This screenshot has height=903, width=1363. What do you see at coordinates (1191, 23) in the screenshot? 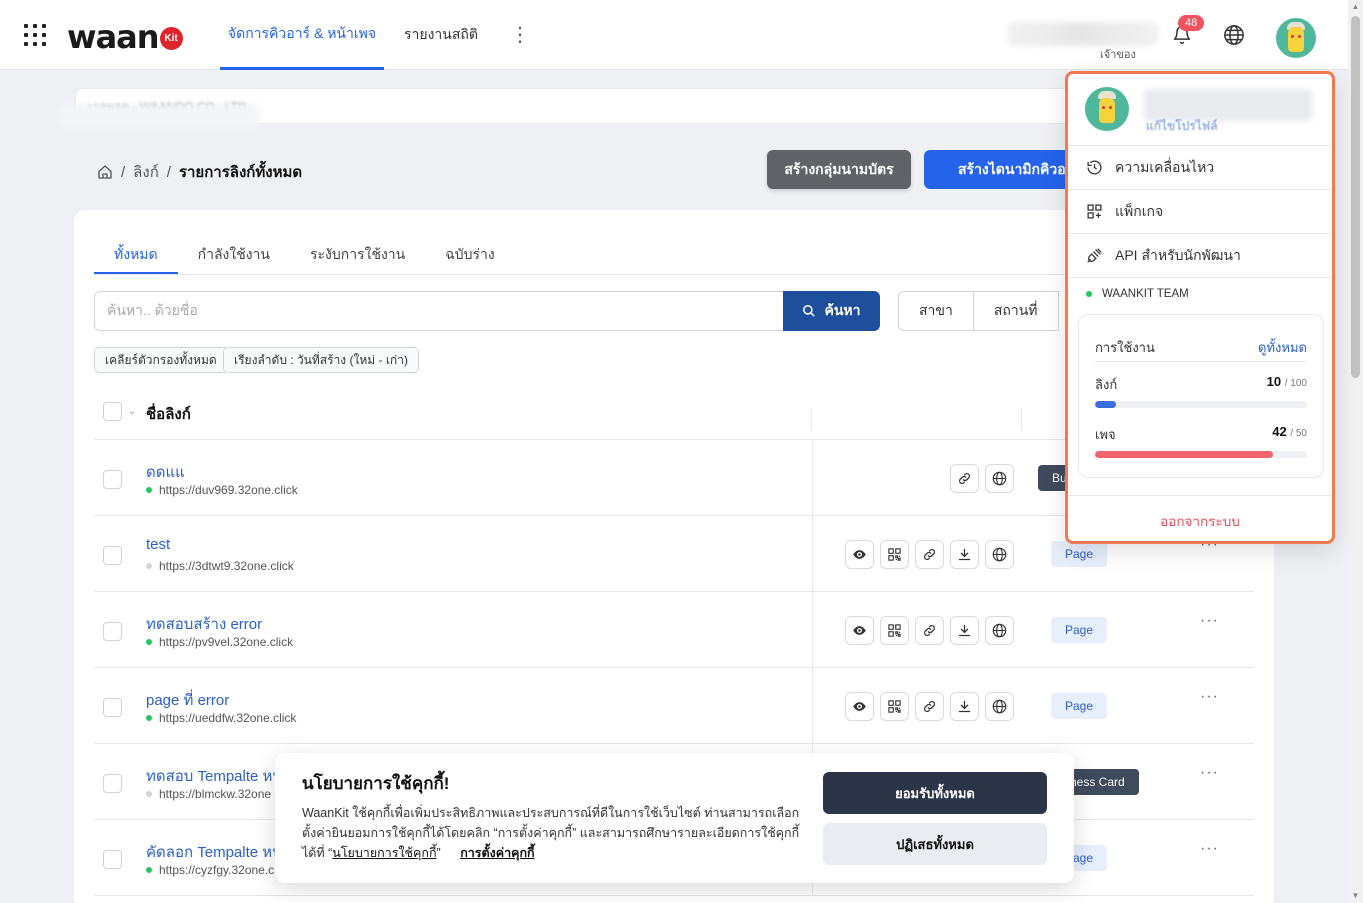
I see `notification-badge: 48` at bounding box center [1191, 23].